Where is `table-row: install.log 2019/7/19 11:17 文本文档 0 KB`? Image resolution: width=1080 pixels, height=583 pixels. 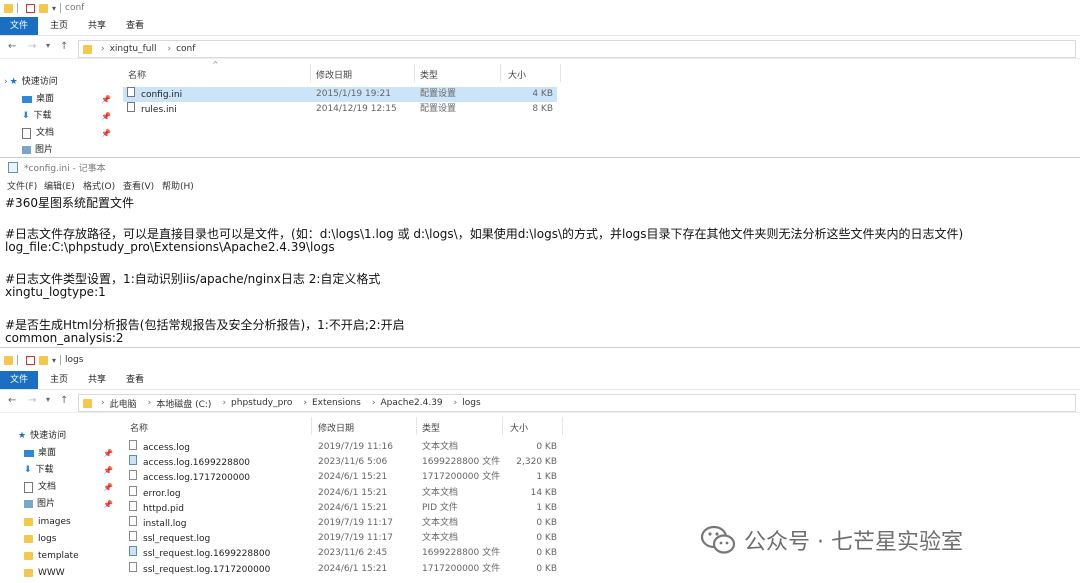 table-row: install.log 2019/7/19 11:17 文本文档 0 KB is located at coordinates (342, 523).